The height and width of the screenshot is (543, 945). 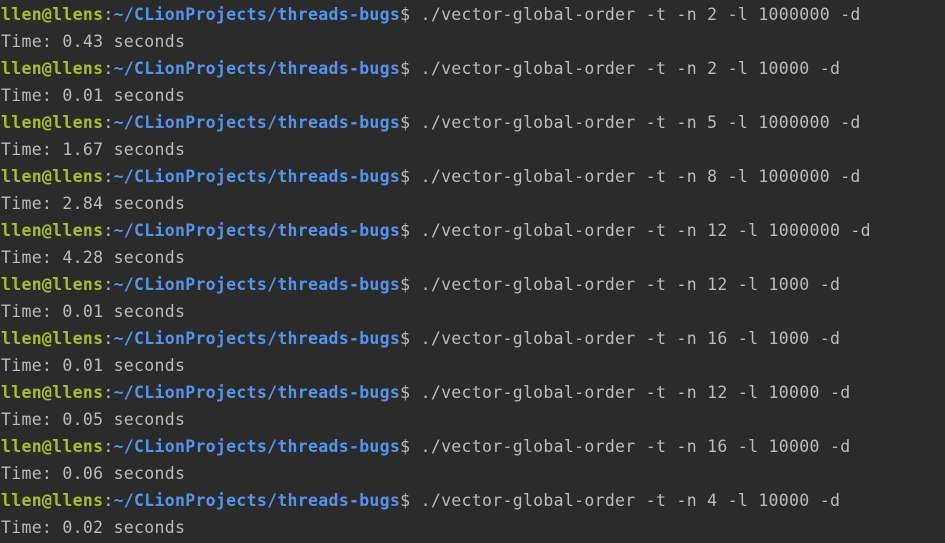 What do you see at coordinates (93, 419) in the screenshot?
I see `command-output: Time: 0.05 seconds` at bounding box center [93, 419].